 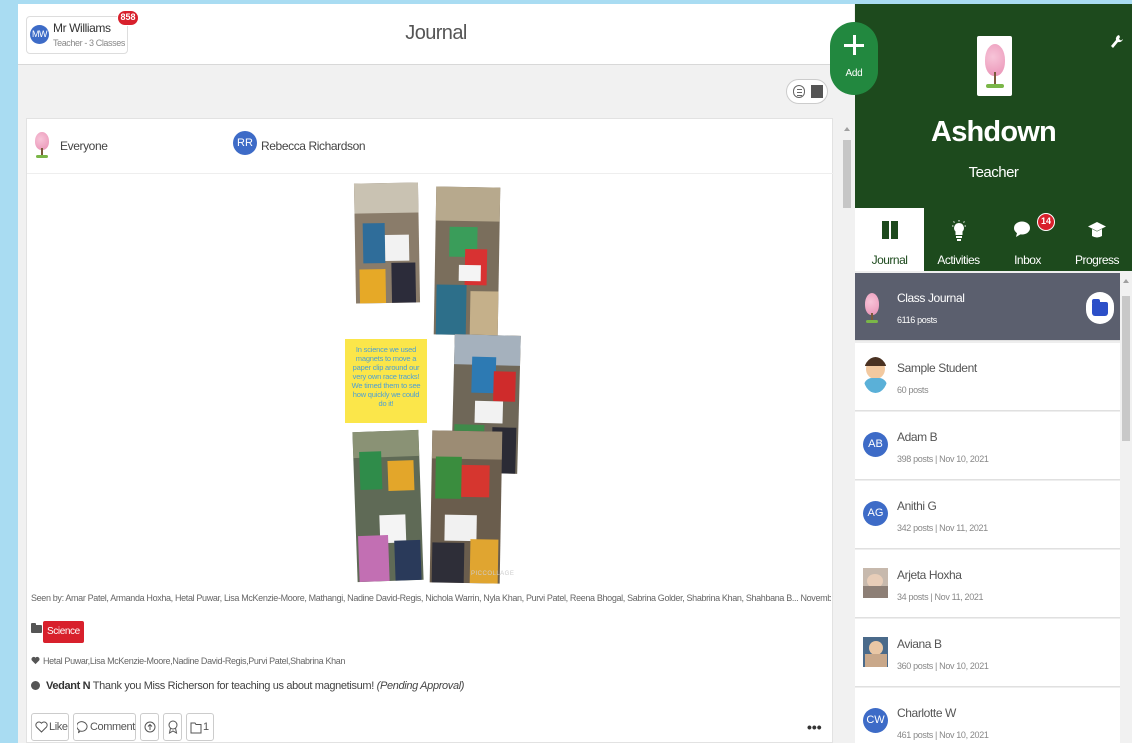 I want to click on portfolio-button, so click(x=172, y=727).